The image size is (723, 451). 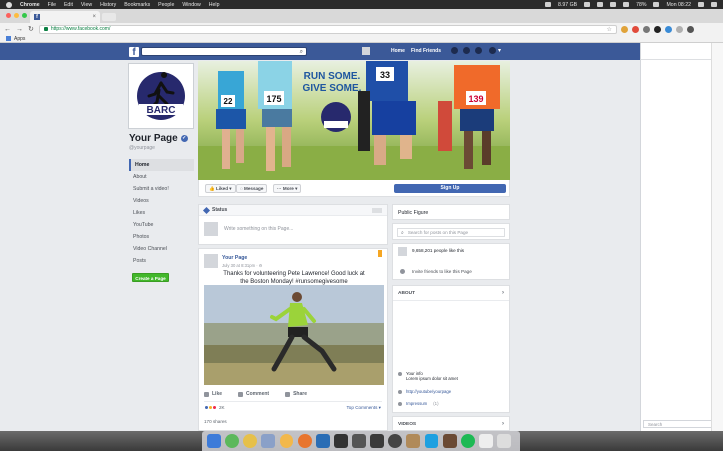 I want to click on chat-search-input: Search, so click(x=678, y=424).